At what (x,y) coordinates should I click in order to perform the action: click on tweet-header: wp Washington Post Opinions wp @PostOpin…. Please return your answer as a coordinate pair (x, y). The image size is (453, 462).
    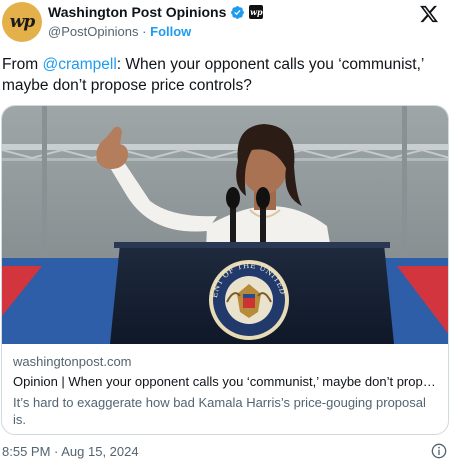
    Looking at the image, I should click on (226, 23).